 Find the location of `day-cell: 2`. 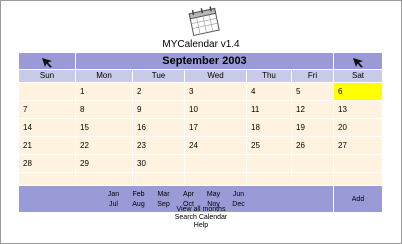

day-cell: 2 is located at coordinates (158, 91).